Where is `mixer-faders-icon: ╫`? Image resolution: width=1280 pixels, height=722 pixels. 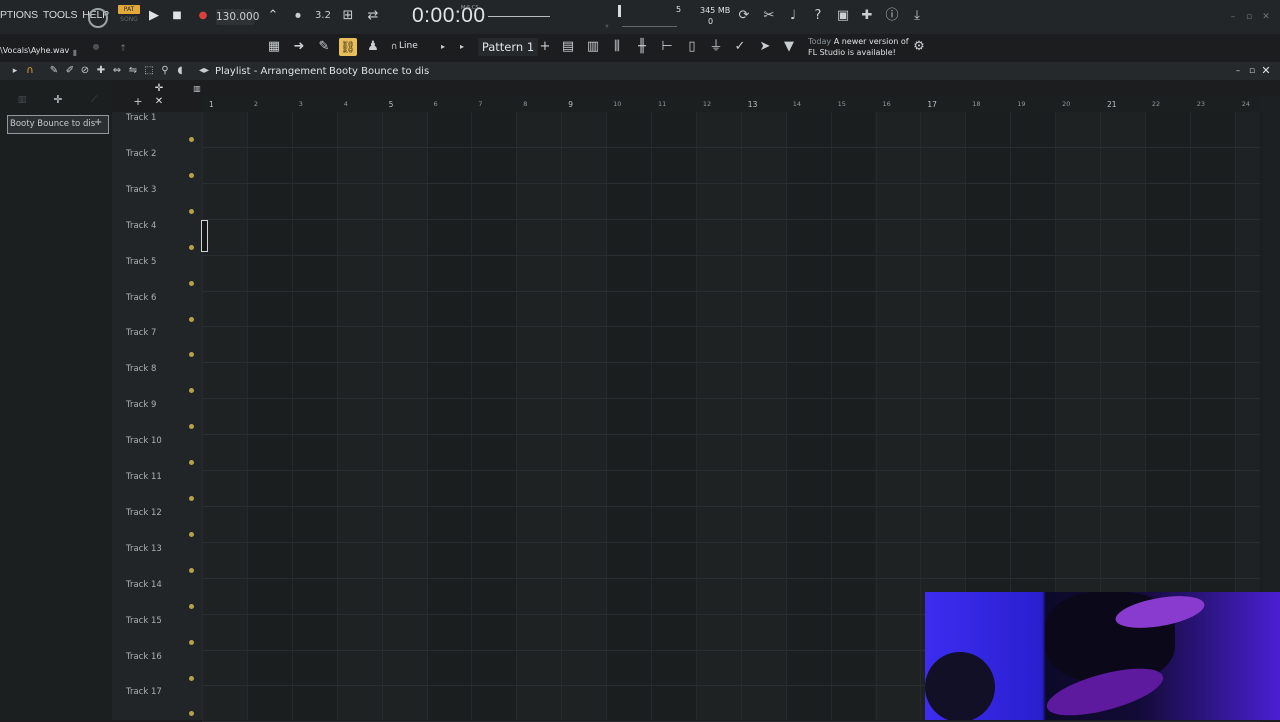
mixer-faders-icon: ╫ is located at coordinates (642, 47).